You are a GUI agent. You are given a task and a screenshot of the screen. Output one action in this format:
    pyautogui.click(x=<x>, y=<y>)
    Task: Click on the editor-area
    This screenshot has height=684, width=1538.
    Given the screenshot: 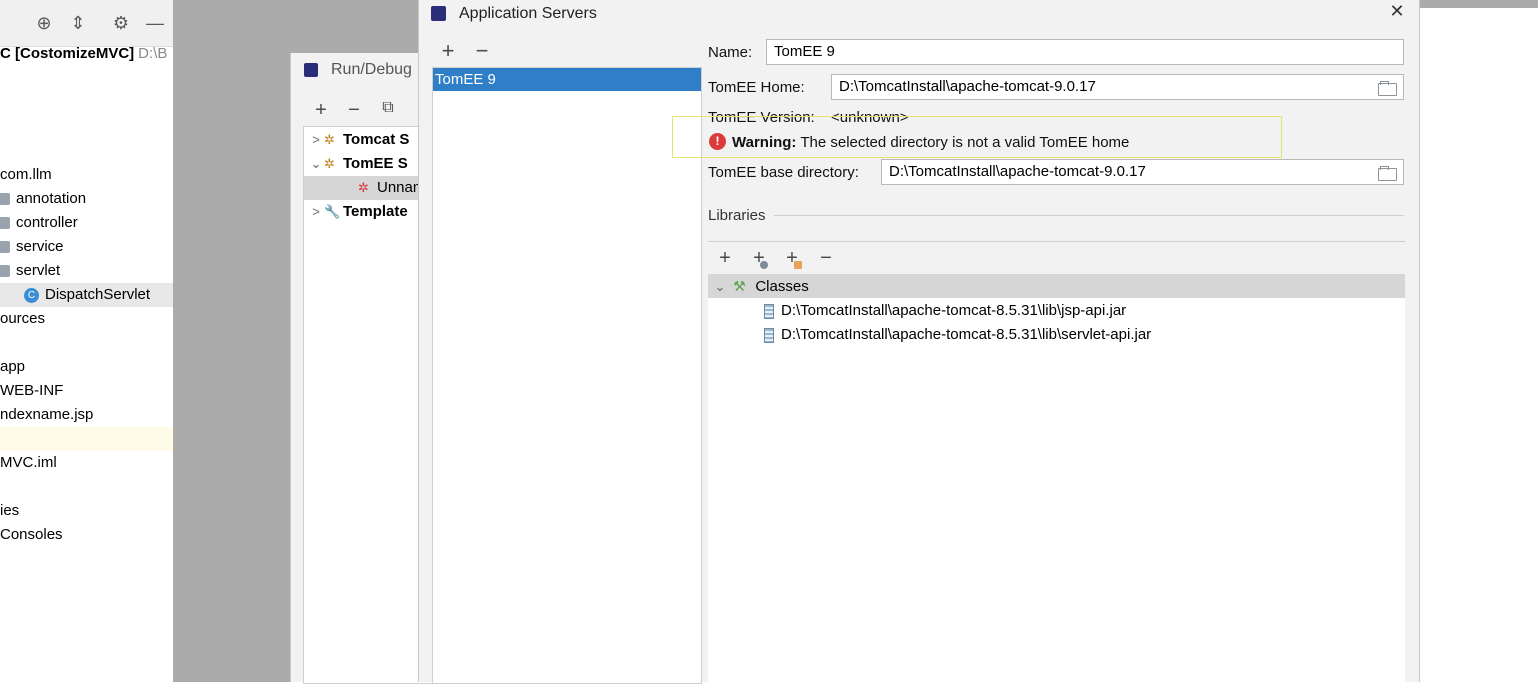 What is the action you would take?
    pyautogui.click(x=1478, y=341)
    